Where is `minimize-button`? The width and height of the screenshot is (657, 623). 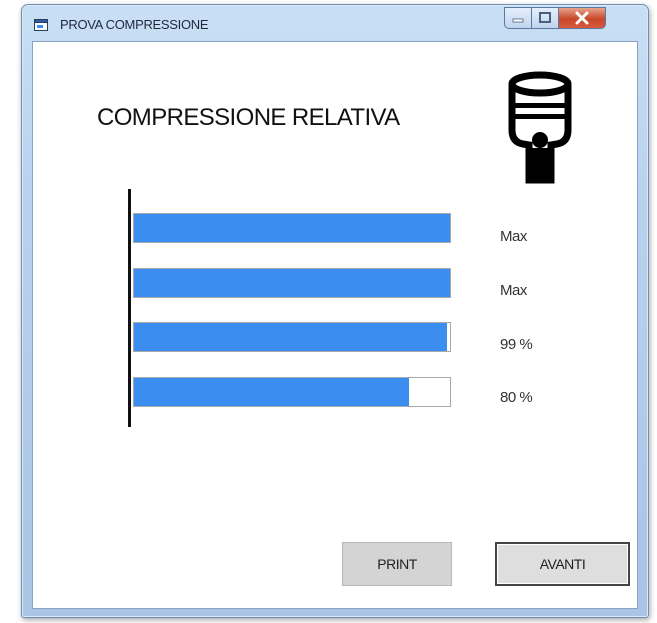 minimize-button is located at coordinates (518, 18).